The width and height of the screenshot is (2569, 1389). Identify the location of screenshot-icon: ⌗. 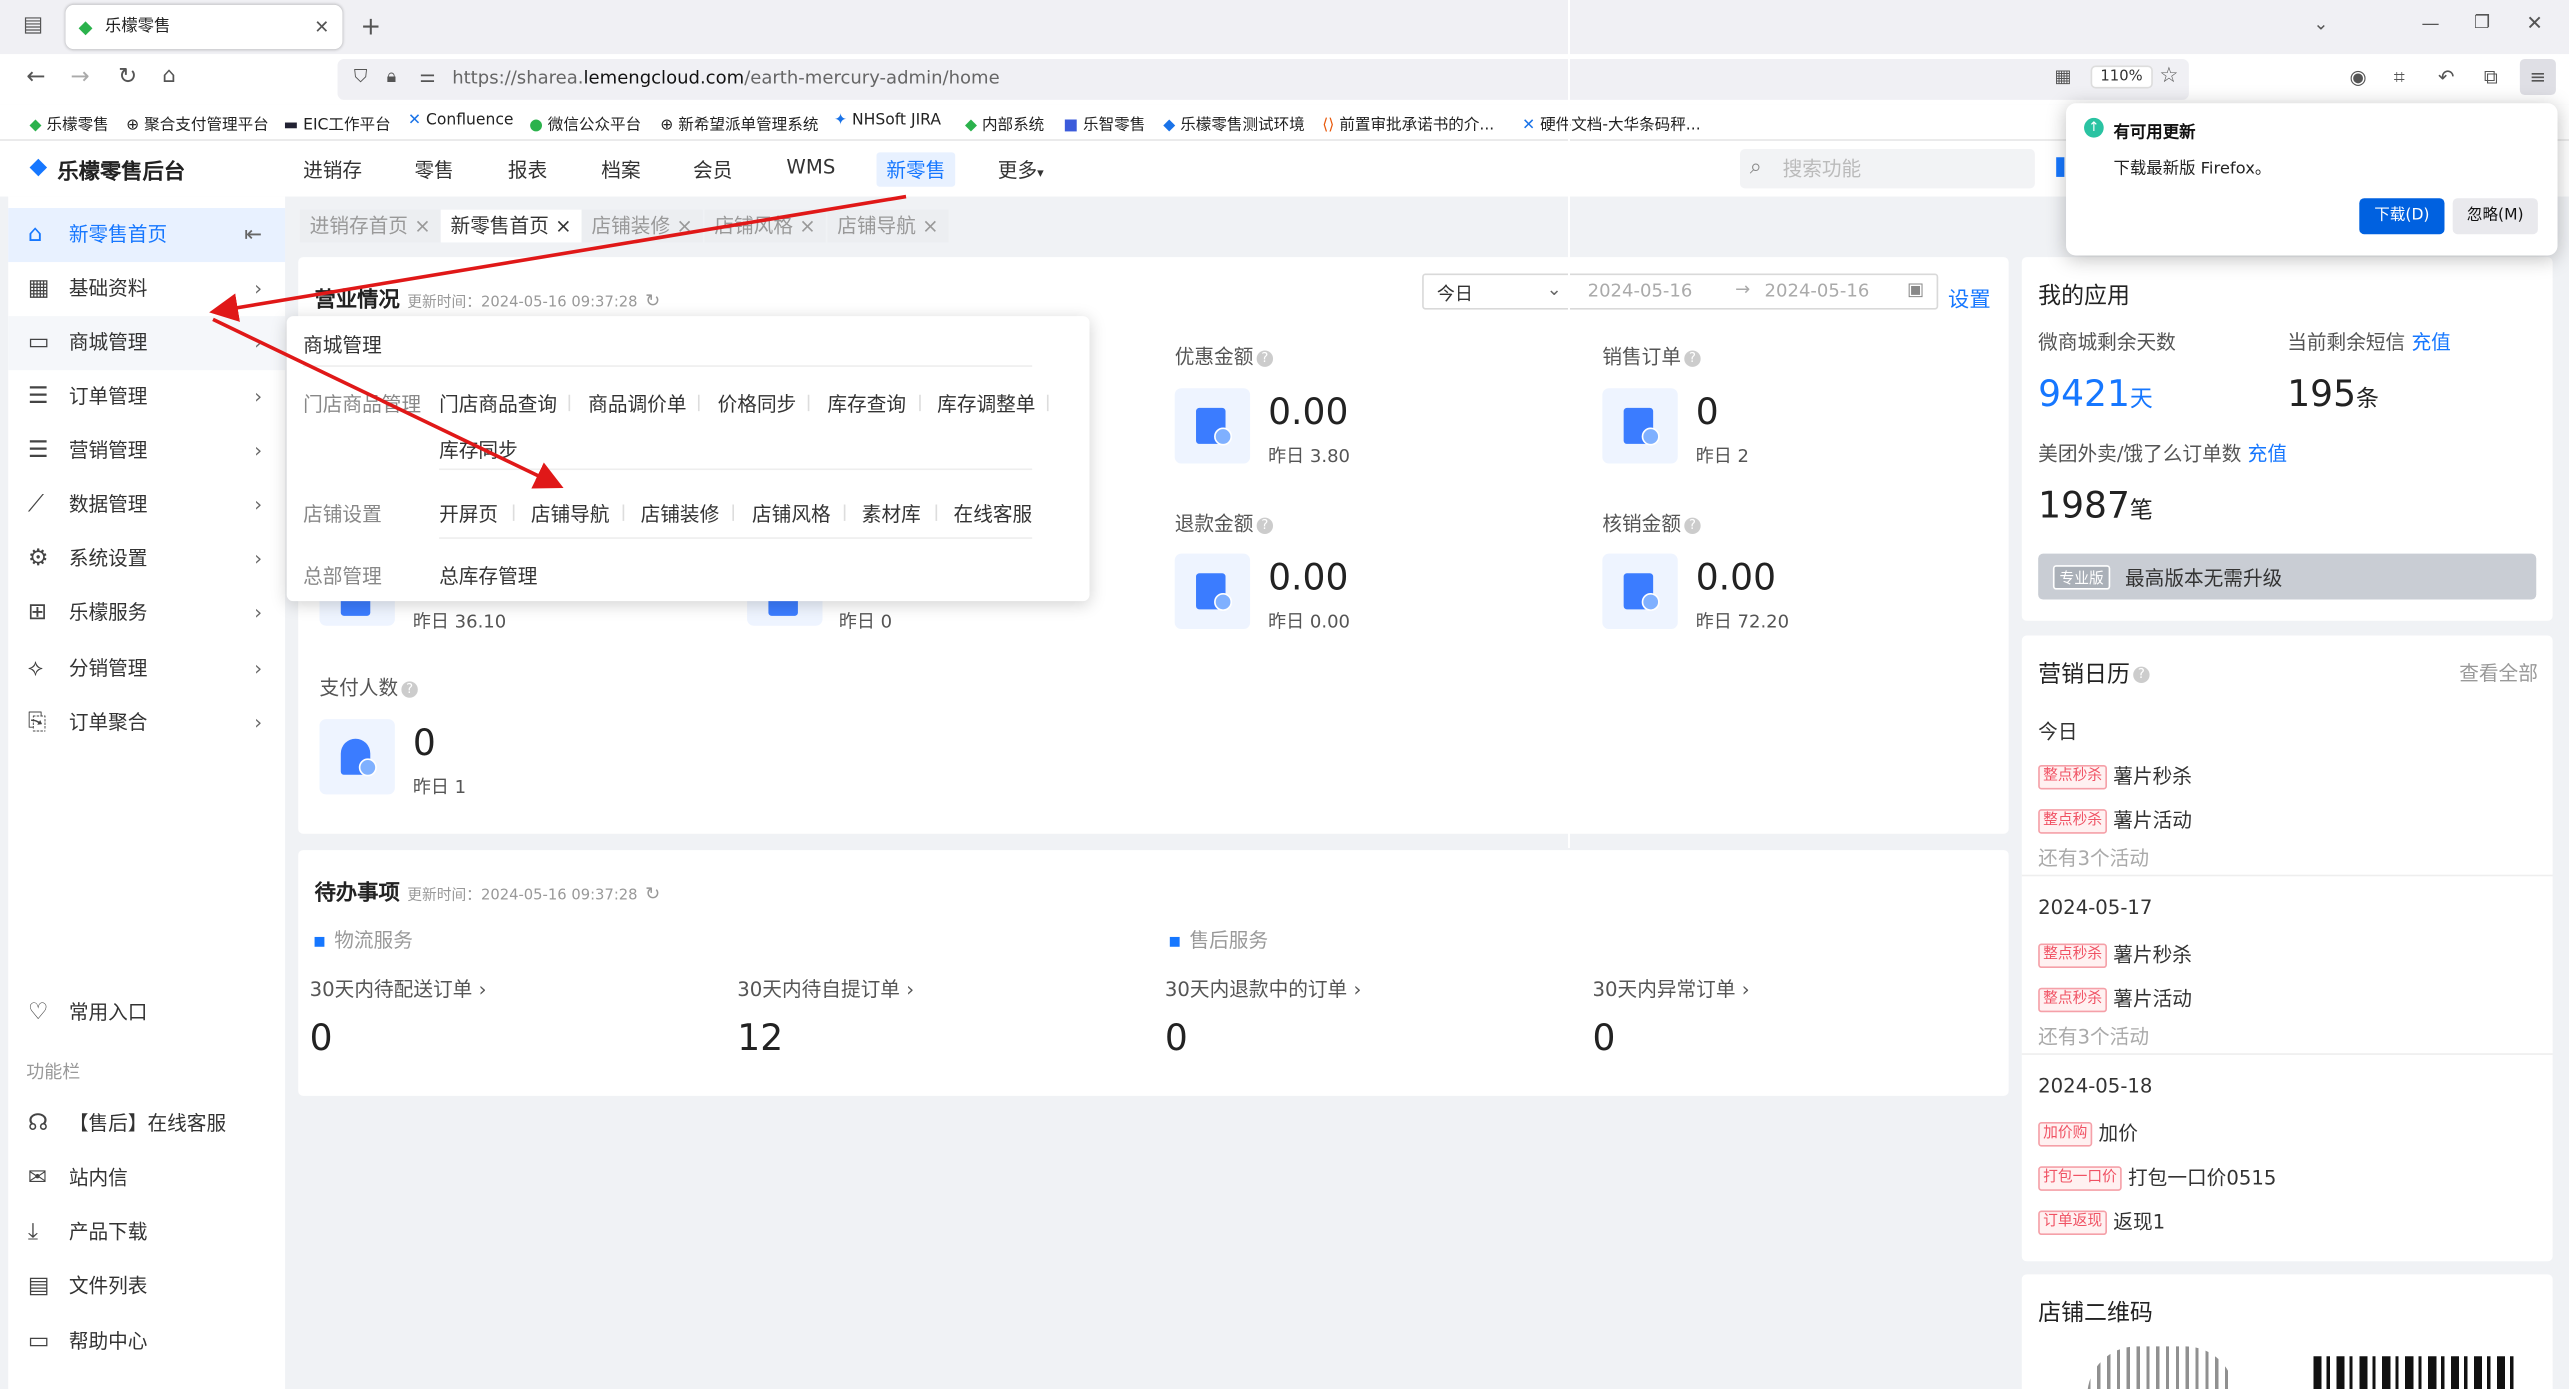
(2399, 78).